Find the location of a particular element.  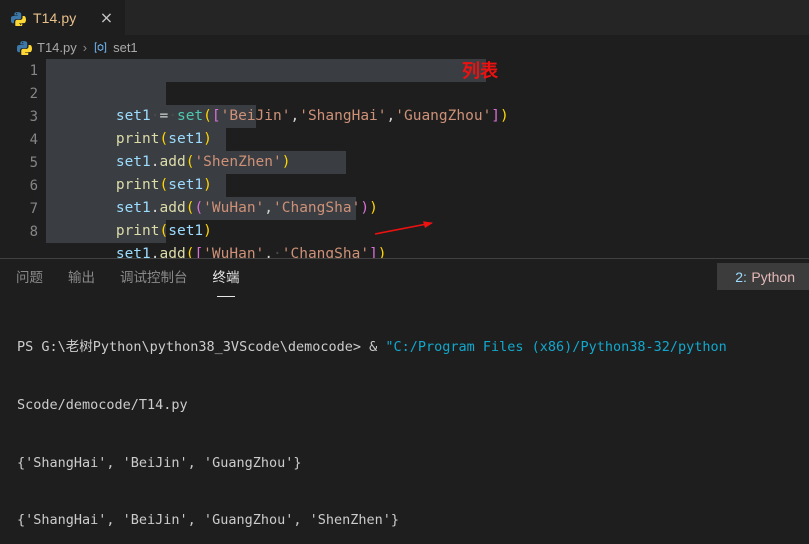

editor-tab-t14: T14.py × is located at coordinates (63, 17).